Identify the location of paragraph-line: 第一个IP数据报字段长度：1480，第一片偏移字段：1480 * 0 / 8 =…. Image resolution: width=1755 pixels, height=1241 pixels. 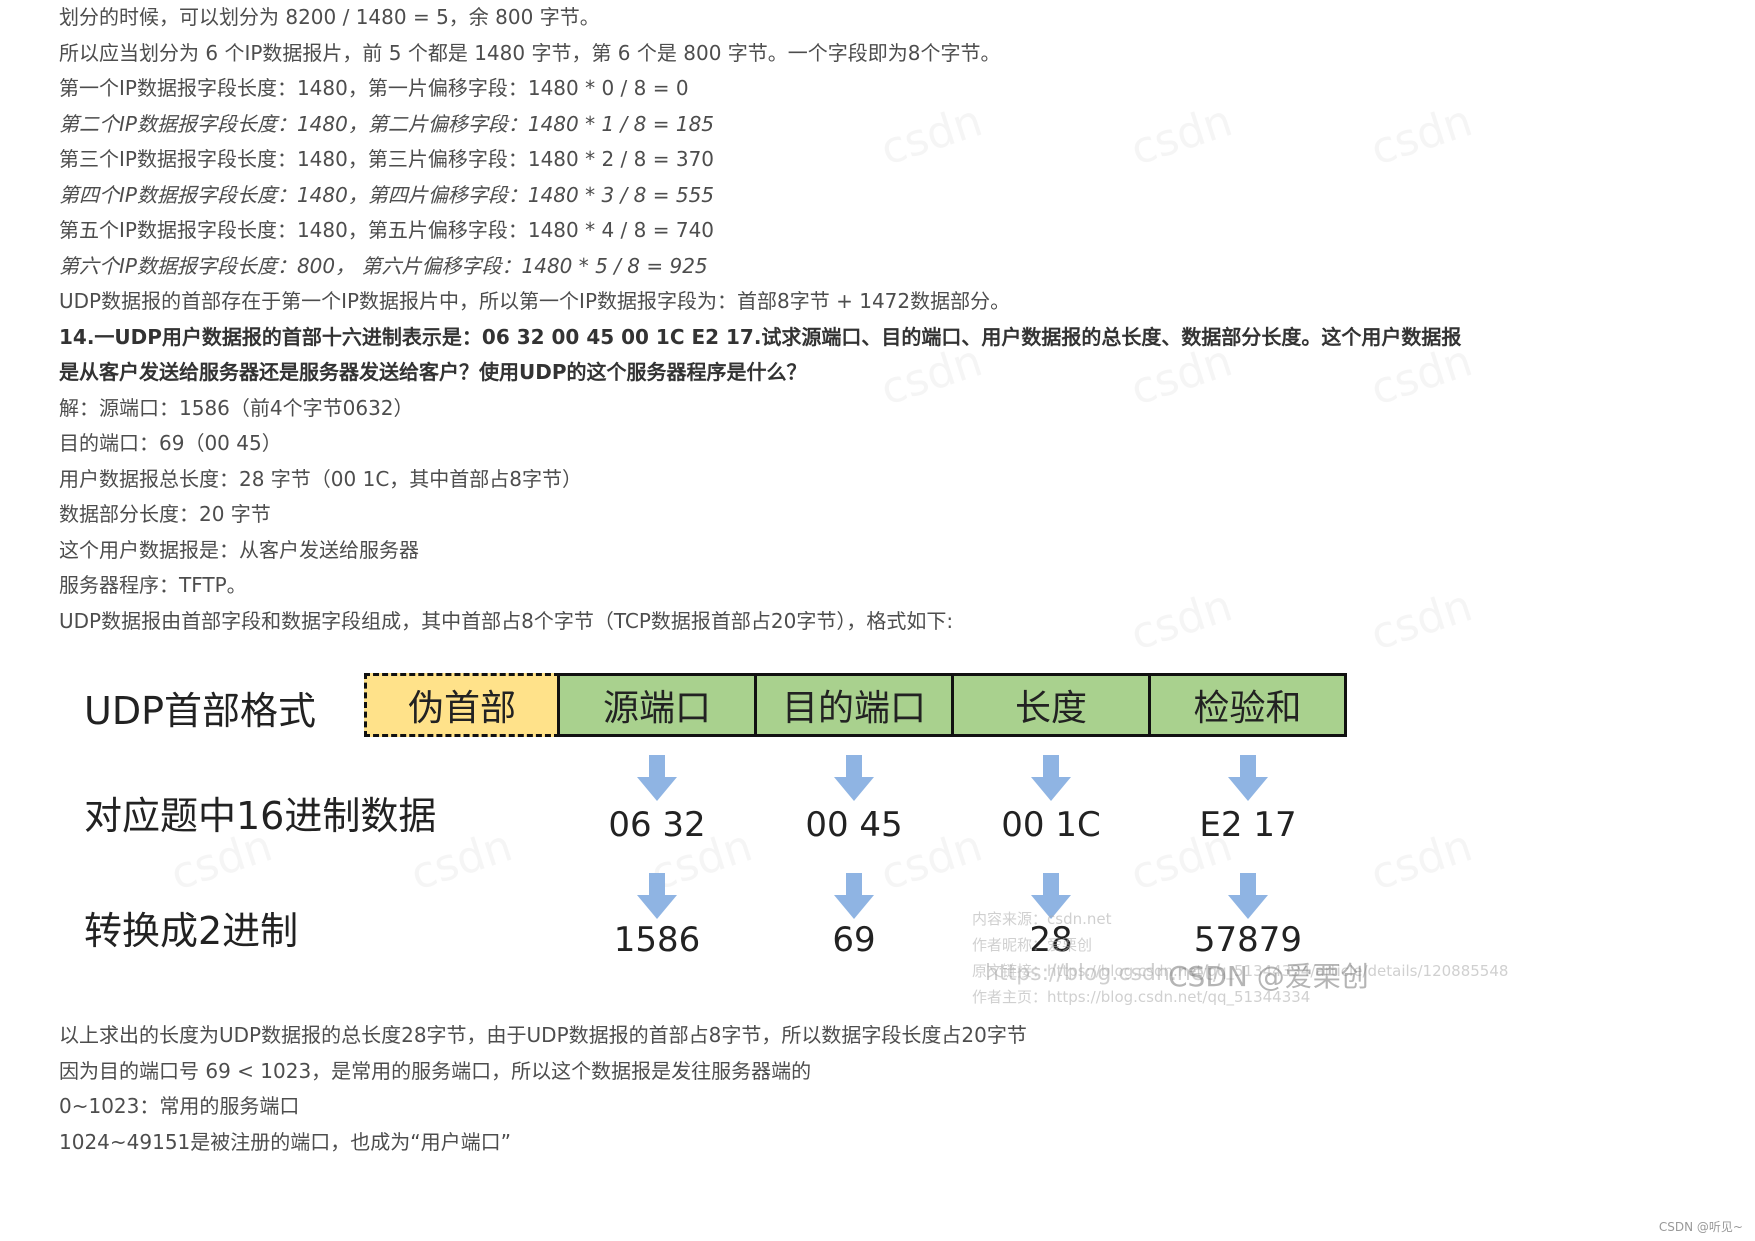
(374, 88).